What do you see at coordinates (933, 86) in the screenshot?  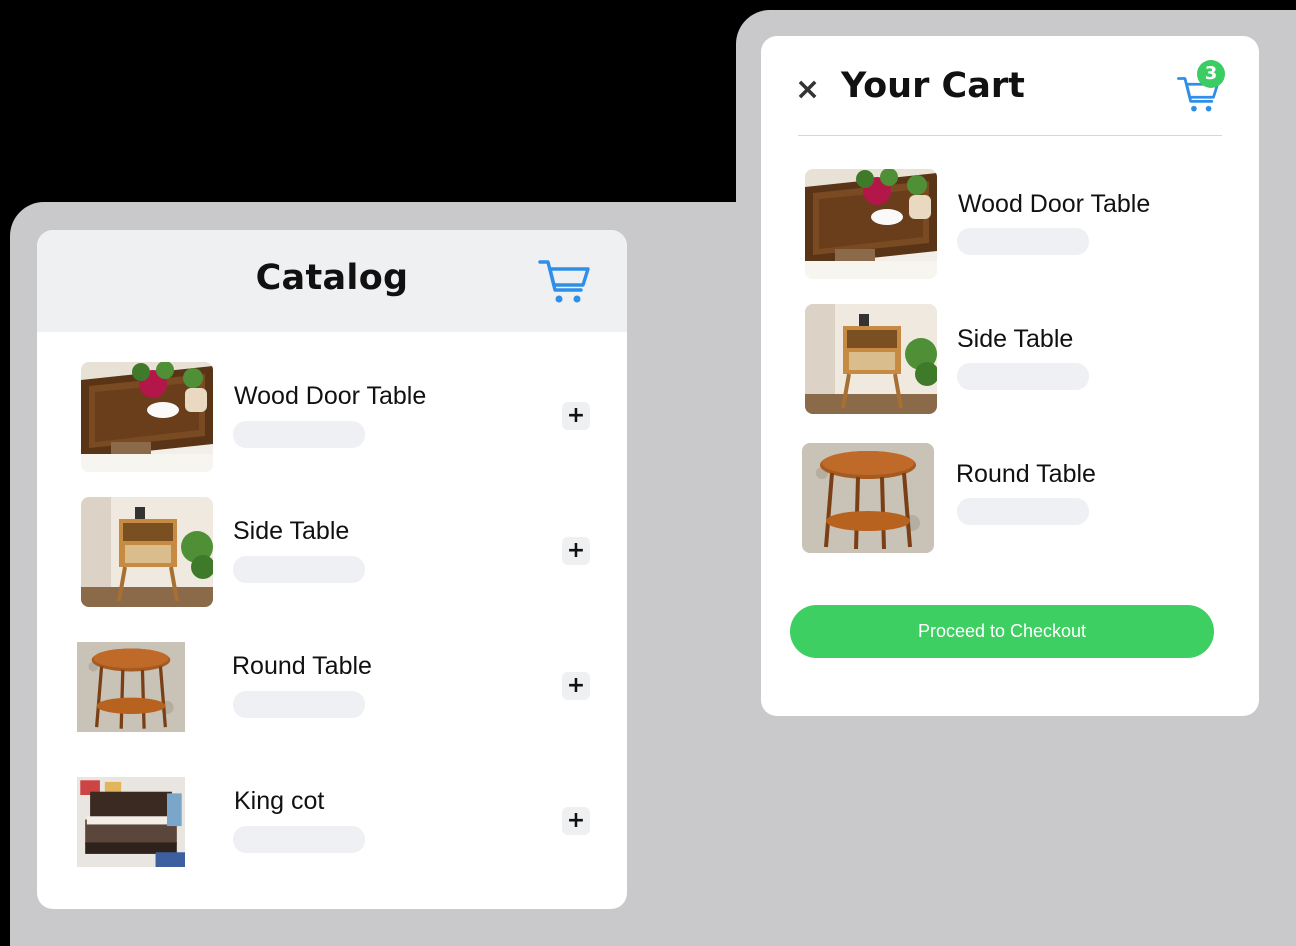 I see `cart-title: Your Cart` at bounding box center [933, 86].